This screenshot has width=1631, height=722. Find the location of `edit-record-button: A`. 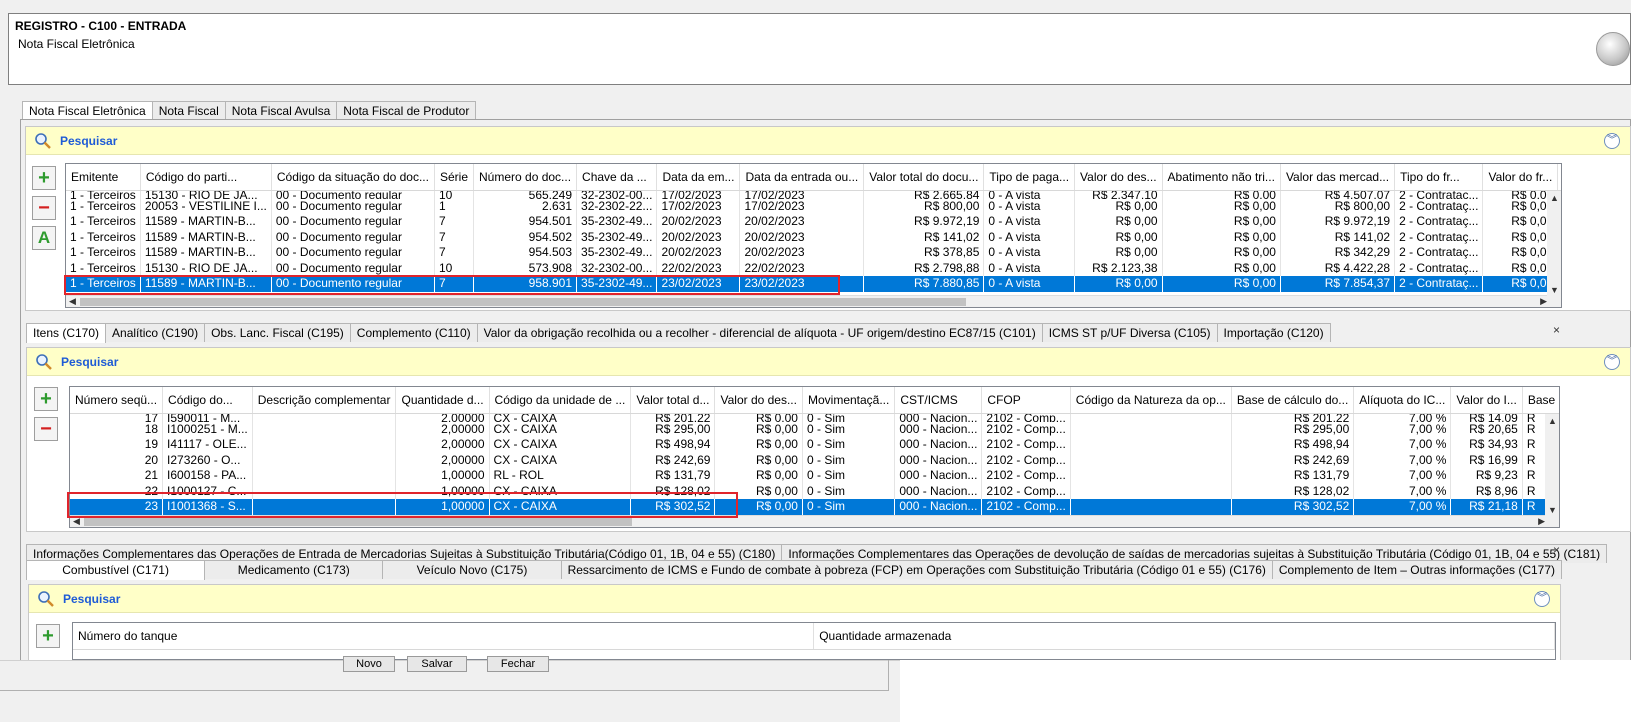

edit-record-button: A is located at coordinates (44, 238).